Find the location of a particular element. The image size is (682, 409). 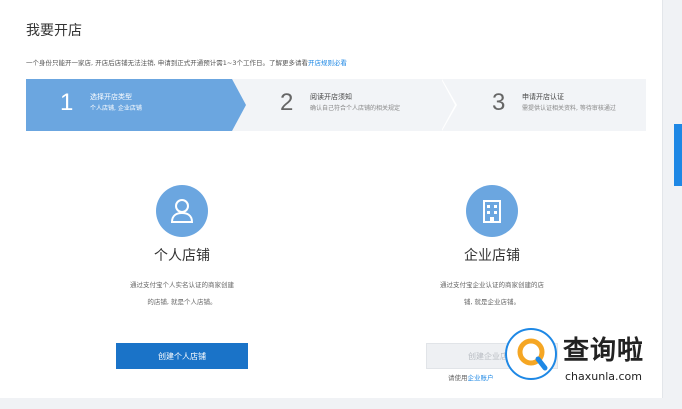

watermark: 查询啦 chaxunla.com is located at coordinates (588, 357).